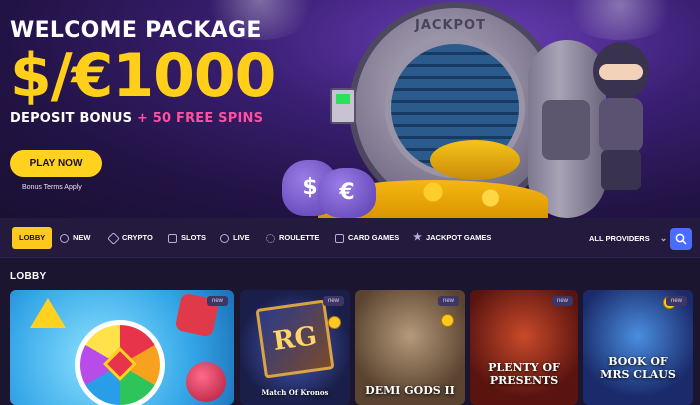  I want to click on vault-label: JACKPOT, so click(450, 25).